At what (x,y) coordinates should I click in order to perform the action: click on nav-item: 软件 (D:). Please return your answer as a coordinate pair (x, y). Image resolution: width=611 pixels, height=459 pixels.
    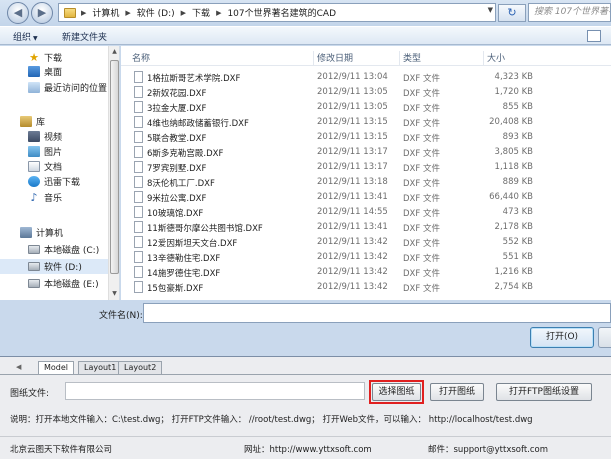
    Looking at the image, I should click on (54, 266).